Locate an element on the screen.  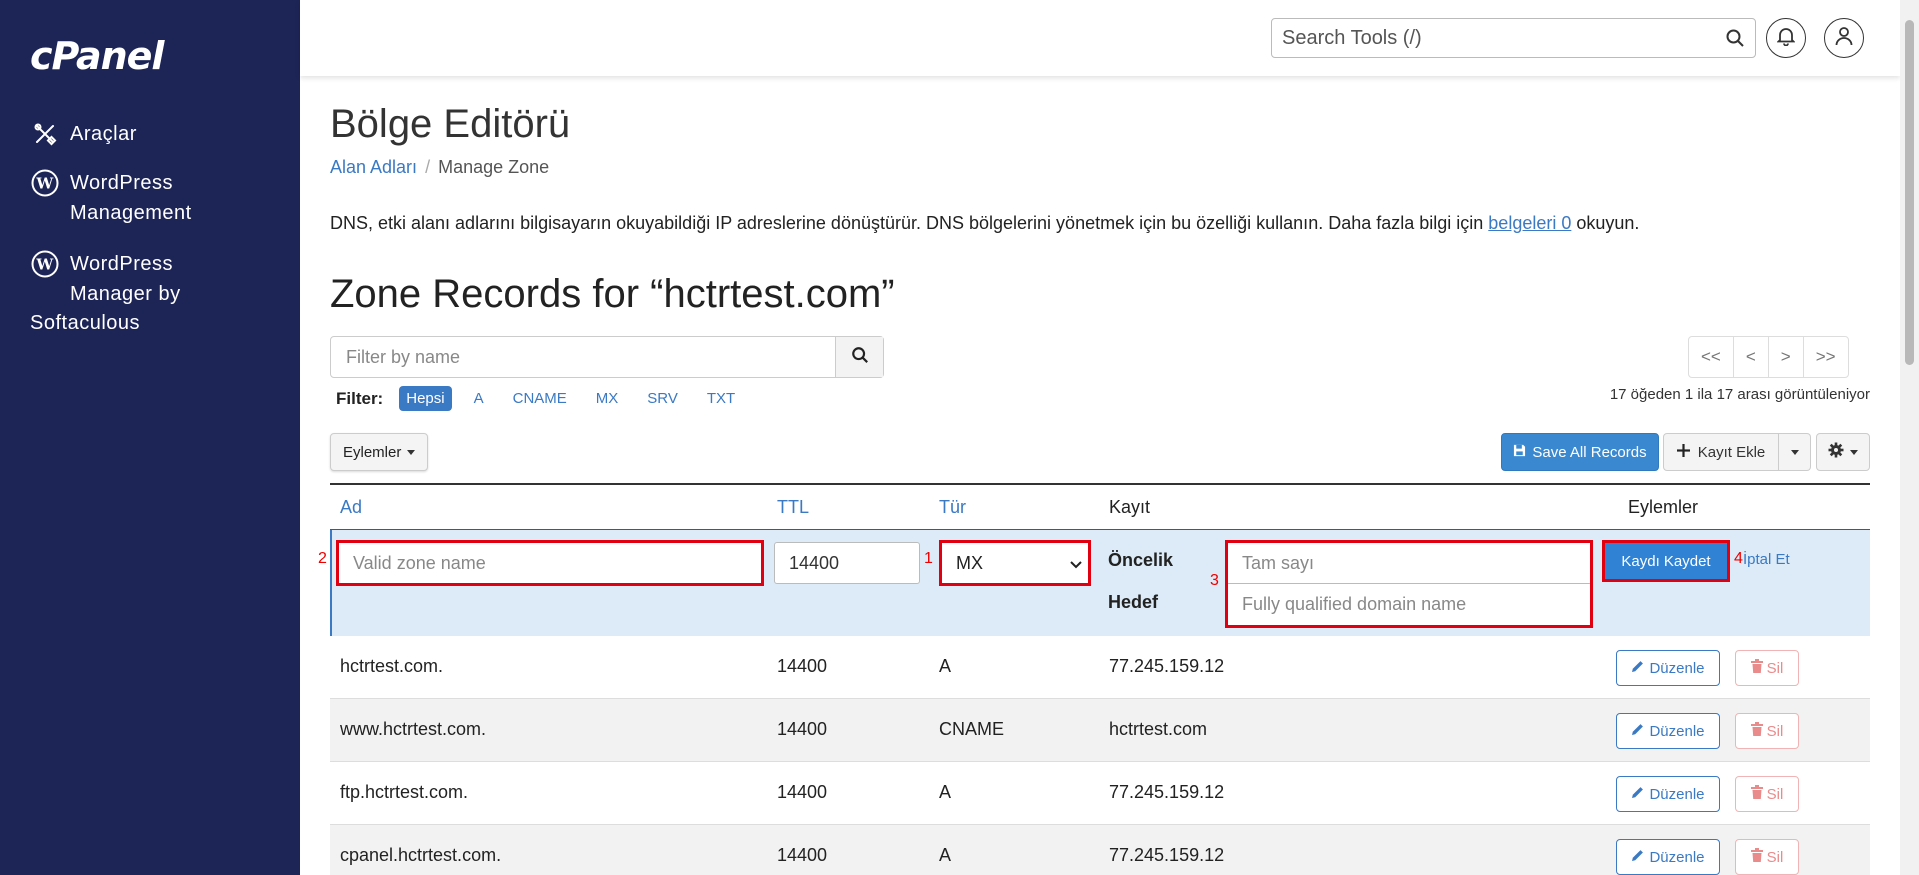
filter-chip-mx: MX is located at coordinates (607, 398).